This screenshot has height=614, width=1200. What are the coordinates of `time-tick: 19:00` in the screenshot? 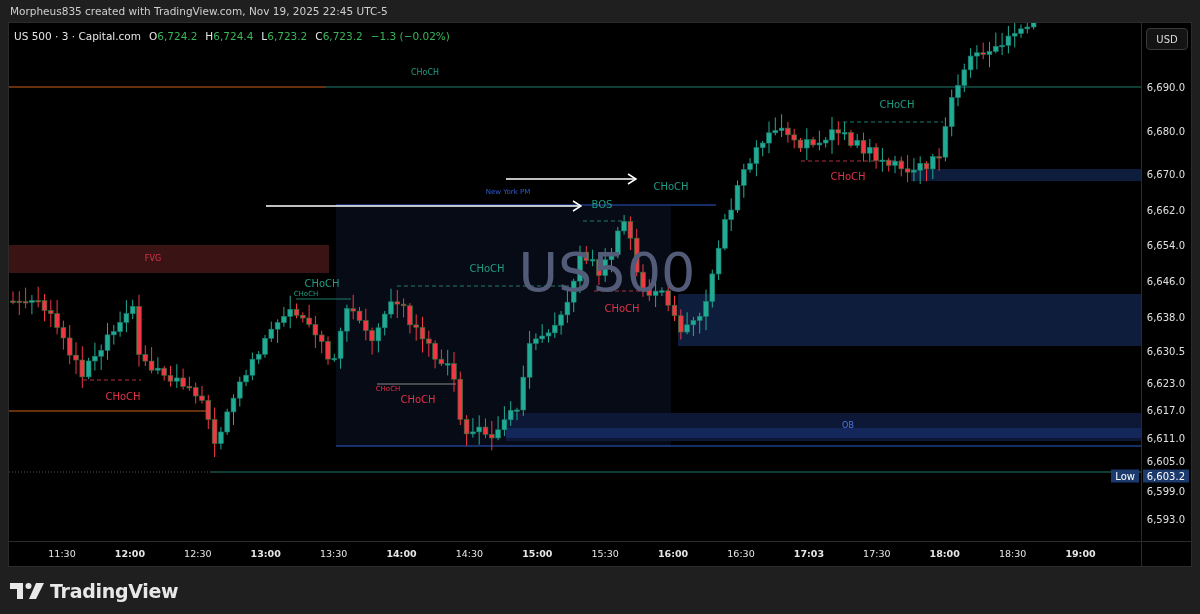 It's located at (1080, 553).